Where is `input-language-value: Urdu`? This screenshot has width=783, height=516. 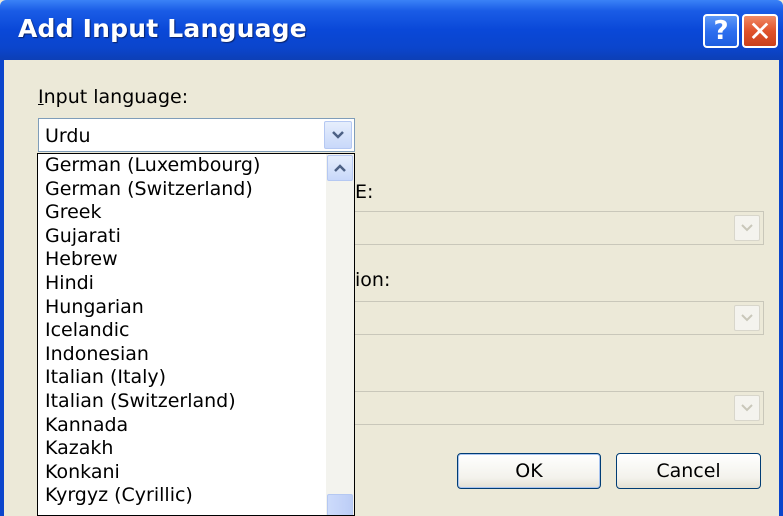
input-language-value: Urdu is located at coordinates (68, 136).